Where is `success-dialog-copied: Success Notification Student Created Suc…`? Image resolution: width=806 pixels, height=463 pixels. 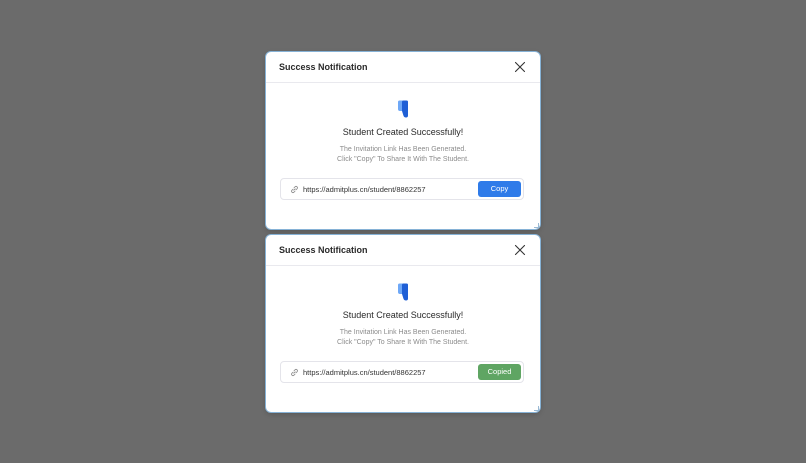 success-dialog-copied: Success Notification Student Created Suc… is located at coordinates (403, 323).